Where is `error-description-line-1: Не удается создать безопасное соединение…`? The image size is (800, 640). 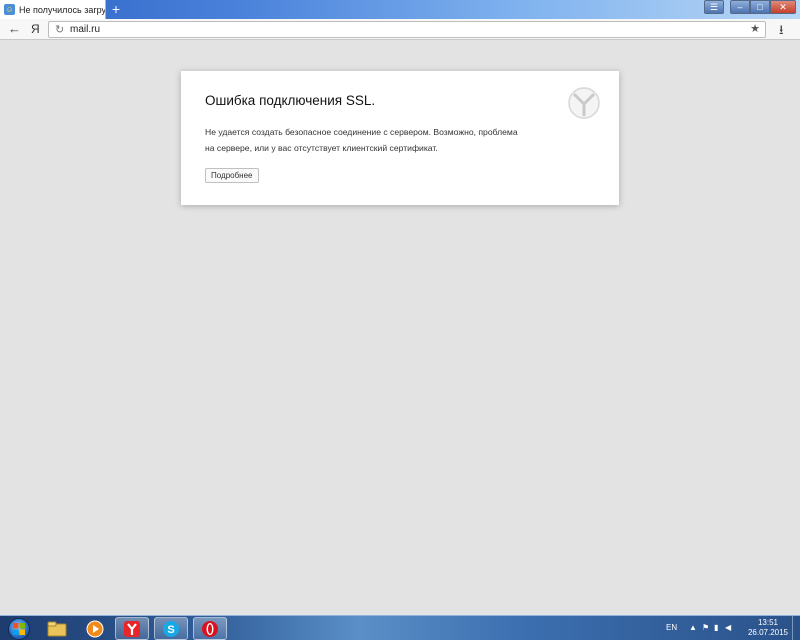 error-description-line-1: Не удается создать безопасное соединение… is located at coordinates (361, 132).